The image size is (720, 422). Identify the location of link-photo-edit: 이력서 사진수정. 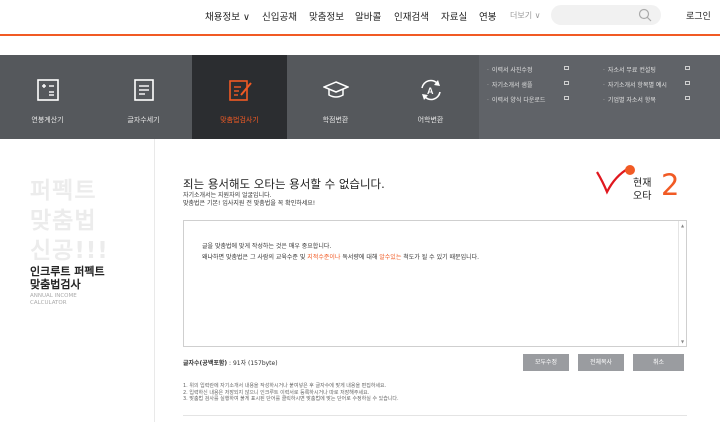
(510, 69).